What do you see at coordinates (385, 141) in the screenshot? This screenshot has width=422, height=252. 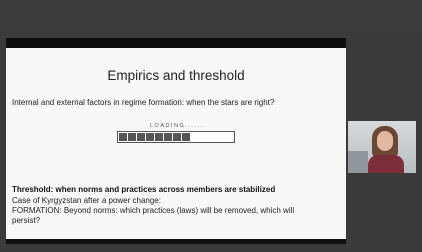 I see `participant-face` at bounding box center [385, 141].